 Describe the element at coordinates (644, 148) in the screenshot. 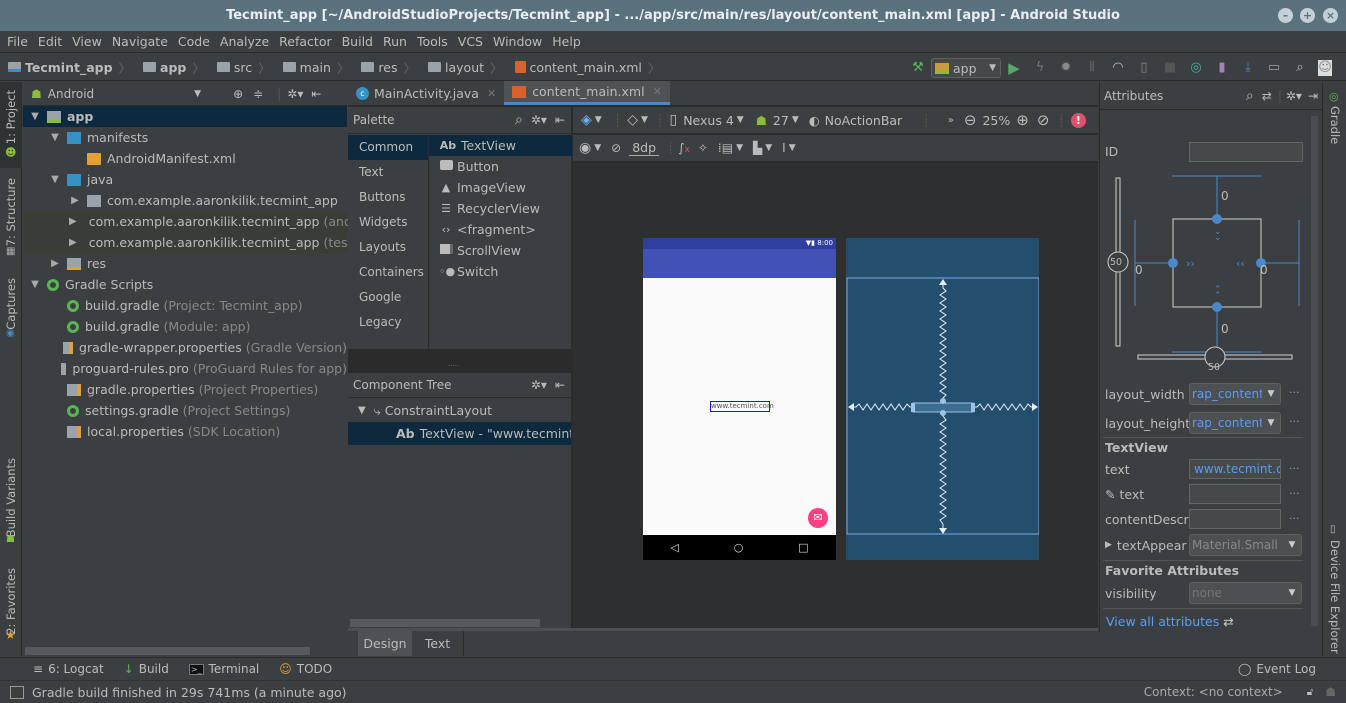

I see `default-margin: 8dp` at that location.